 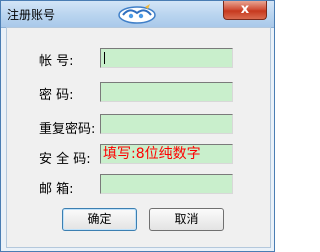 What do you see at coordinates (56, 95) in the screenshot?
I see `password-label: 密 码:` at bounding box center [56, 95].